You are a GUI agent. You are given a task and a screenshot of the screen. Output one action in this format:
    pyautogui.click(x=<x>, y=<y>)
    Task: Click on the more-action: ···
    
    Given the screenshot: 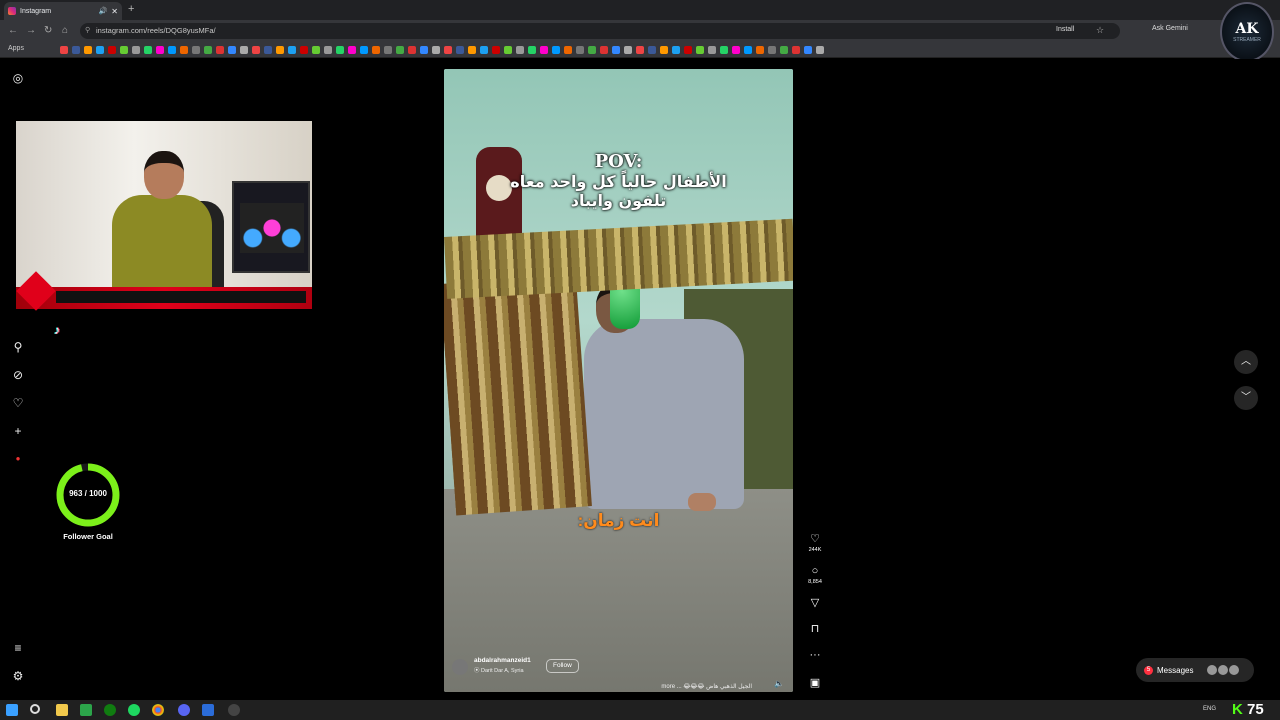 What is the action you would take?
    pyautogui.click(x=815, y=654)
    